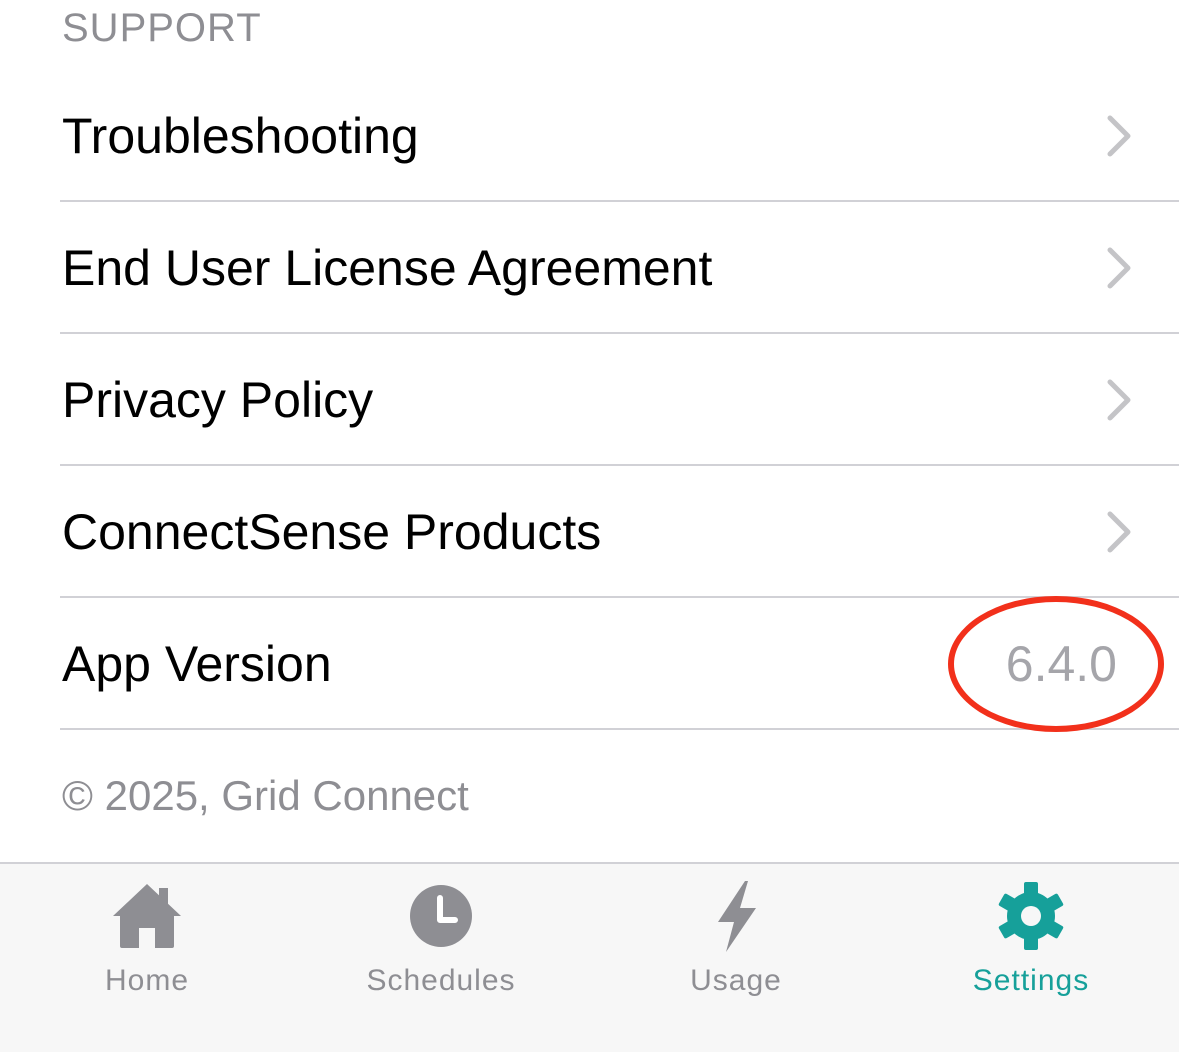 Image resolution: width=1179 pixels, height=1052 pixels. Describe the element at coordinates (441, 916) in the screenshot. I see `clock-icon` at that location.